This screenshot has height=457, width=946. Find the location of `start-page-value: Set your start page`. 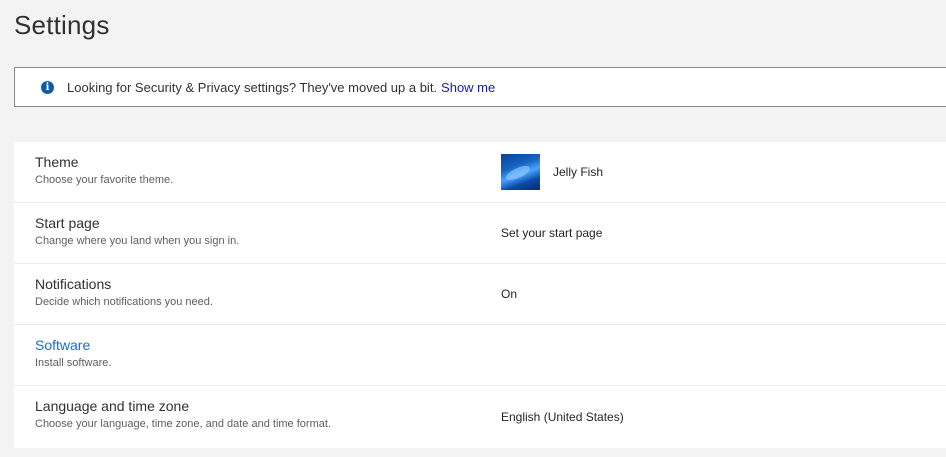

start-page-value: Set your start page is located at coordinates (552, 233).